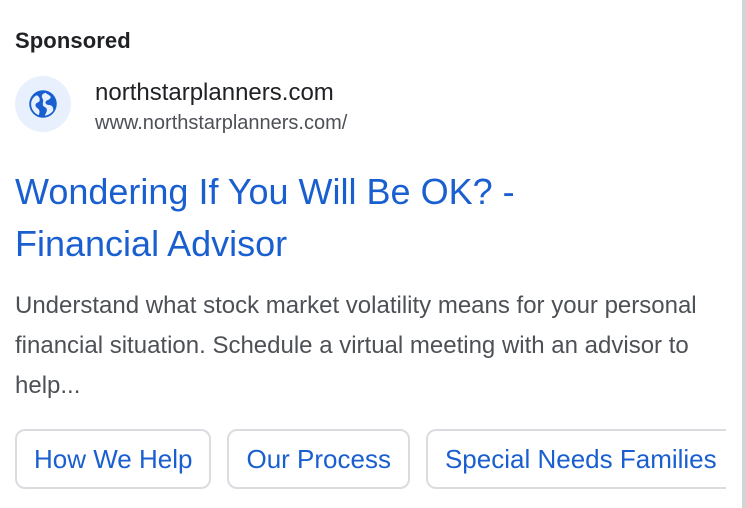 The width and height of the screenshot is (746, 508). What do you see at coordinates (221, 123) in the screenshot?
I see `site-url: www.northstarplanners.com/` at bounding box center [221, 123].